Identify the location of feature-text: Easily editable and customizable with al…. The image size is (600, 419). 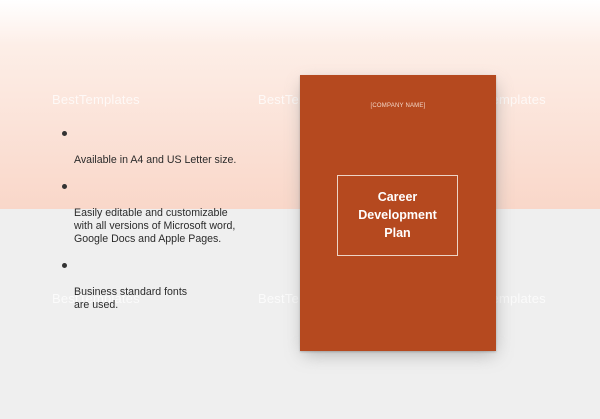
(155, 226).